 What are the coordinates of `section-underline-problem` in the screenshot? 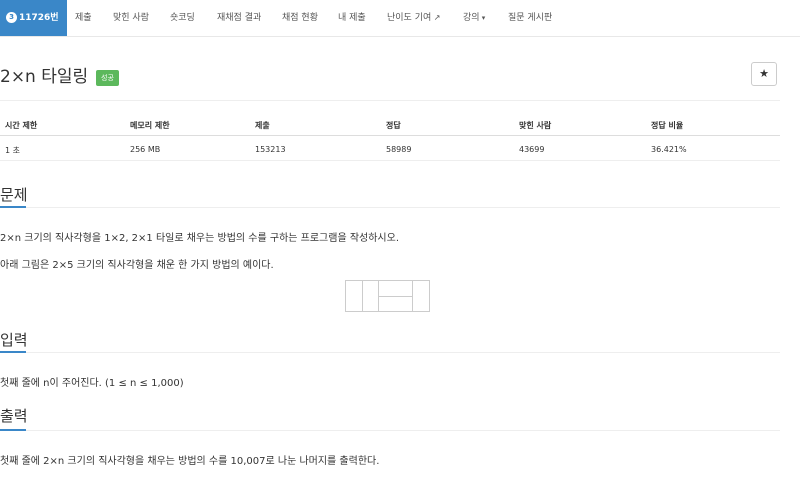 It's located at (13, 207).